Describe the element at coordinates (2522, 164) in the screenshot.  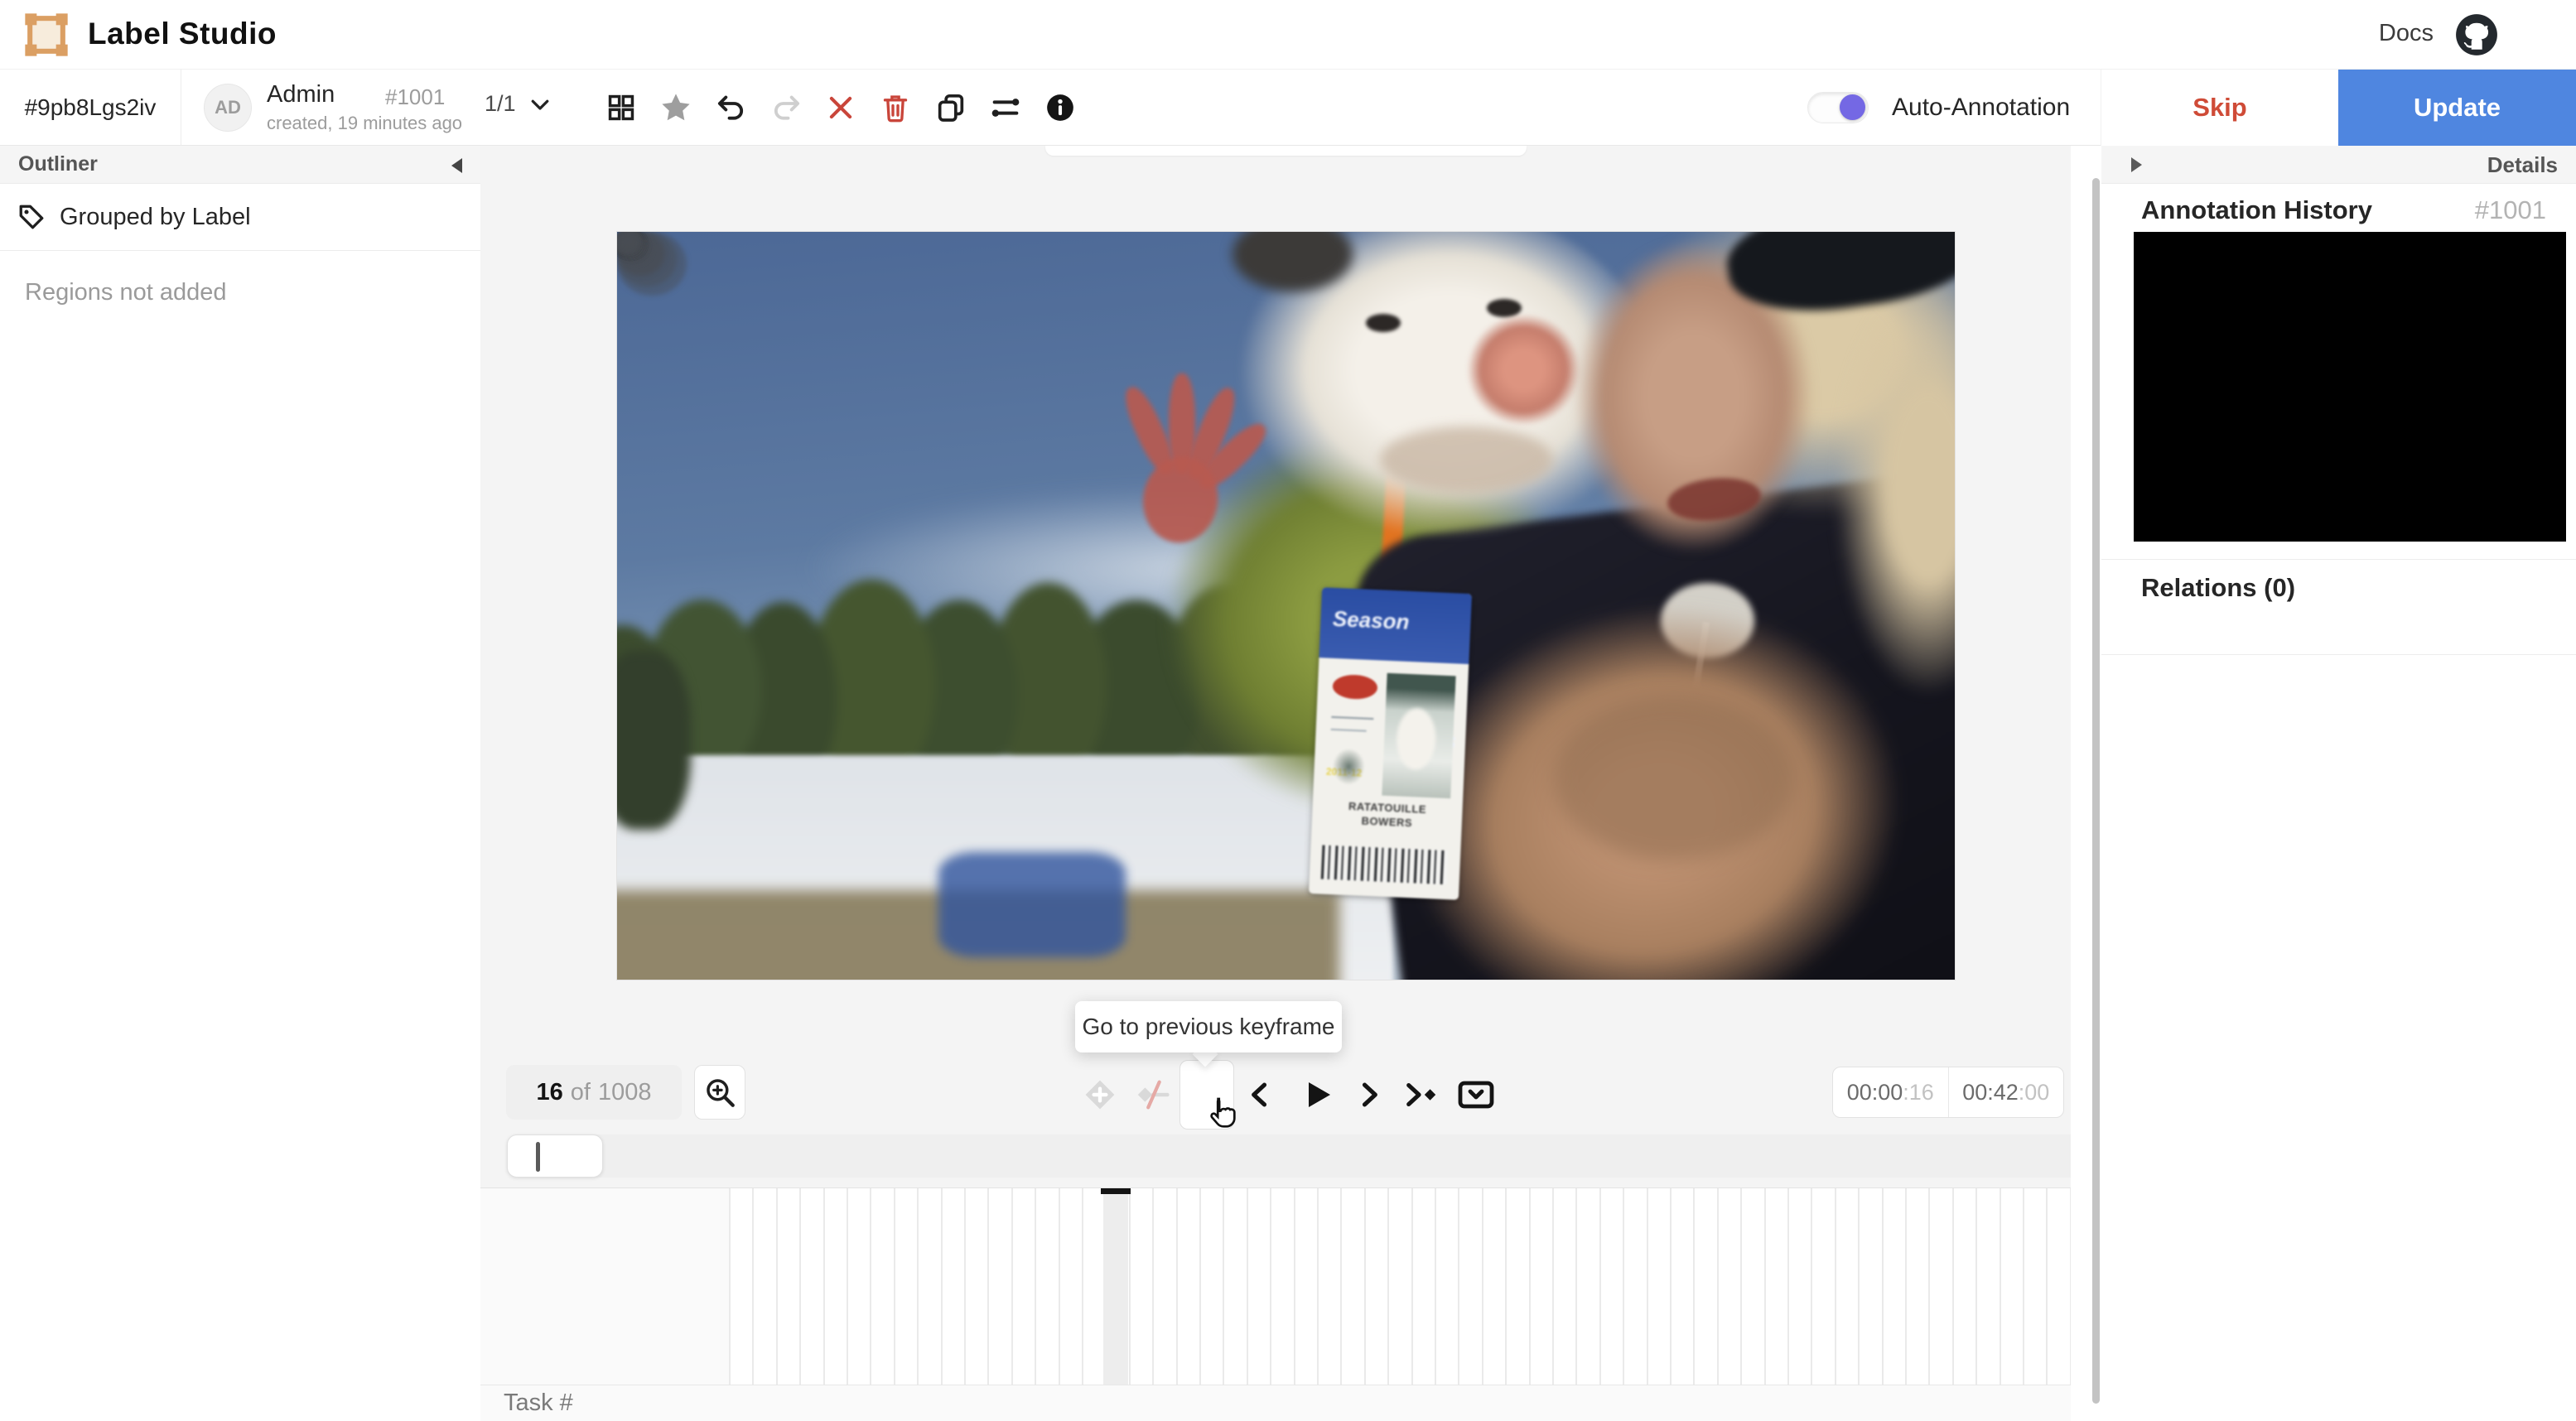
I see `details-title: Details` at that location.